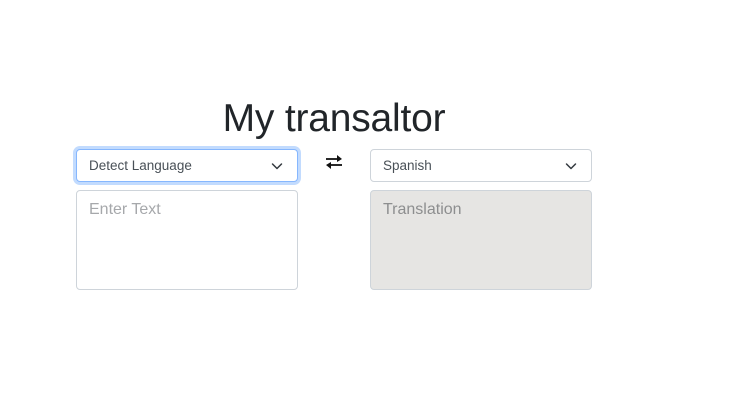 Image resolution: width=738 pixels, height=417 pixels. I want to click on target-language-value: Spanish, so click(407, 165).